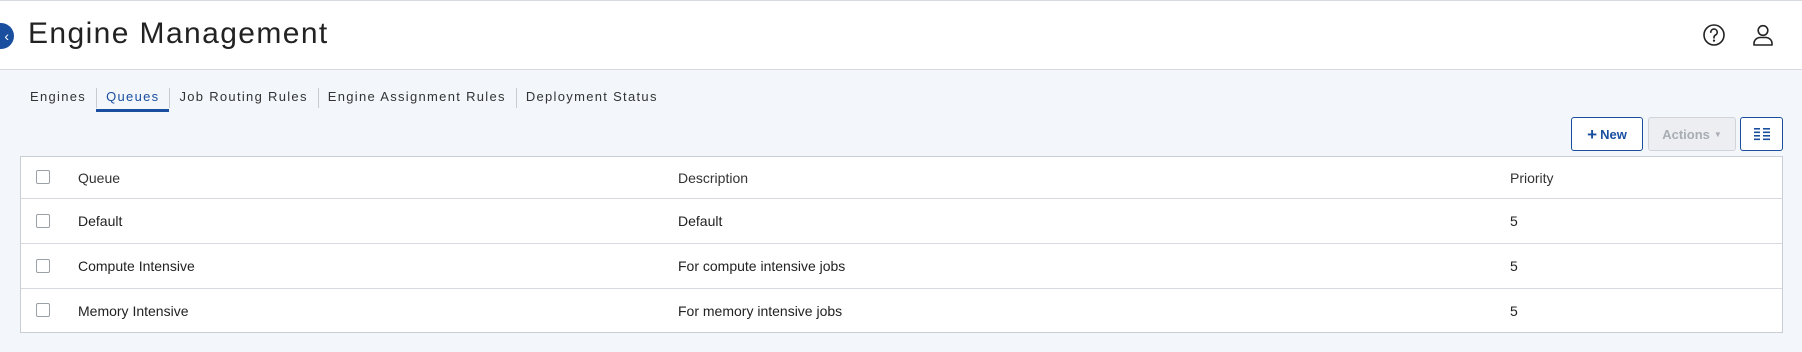 The image size is (1802, 352). What do you see at coordinates (7, 36) in the screenshot?
I see `app-menu-badge: ‹` at bounding box center [7, 36].